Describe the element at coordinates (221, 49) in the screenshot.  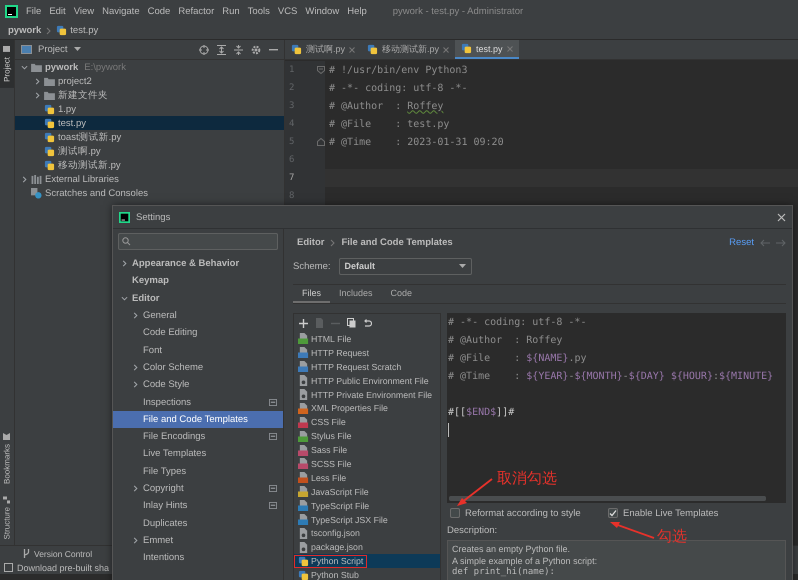
I see `expand-all-icon` at that location.